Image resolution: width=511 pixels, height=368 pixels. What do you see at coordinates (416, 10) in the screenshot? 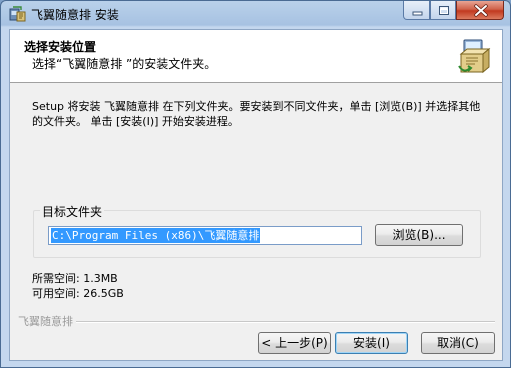
I see `minimize-button` at bounding box center [416, 10].